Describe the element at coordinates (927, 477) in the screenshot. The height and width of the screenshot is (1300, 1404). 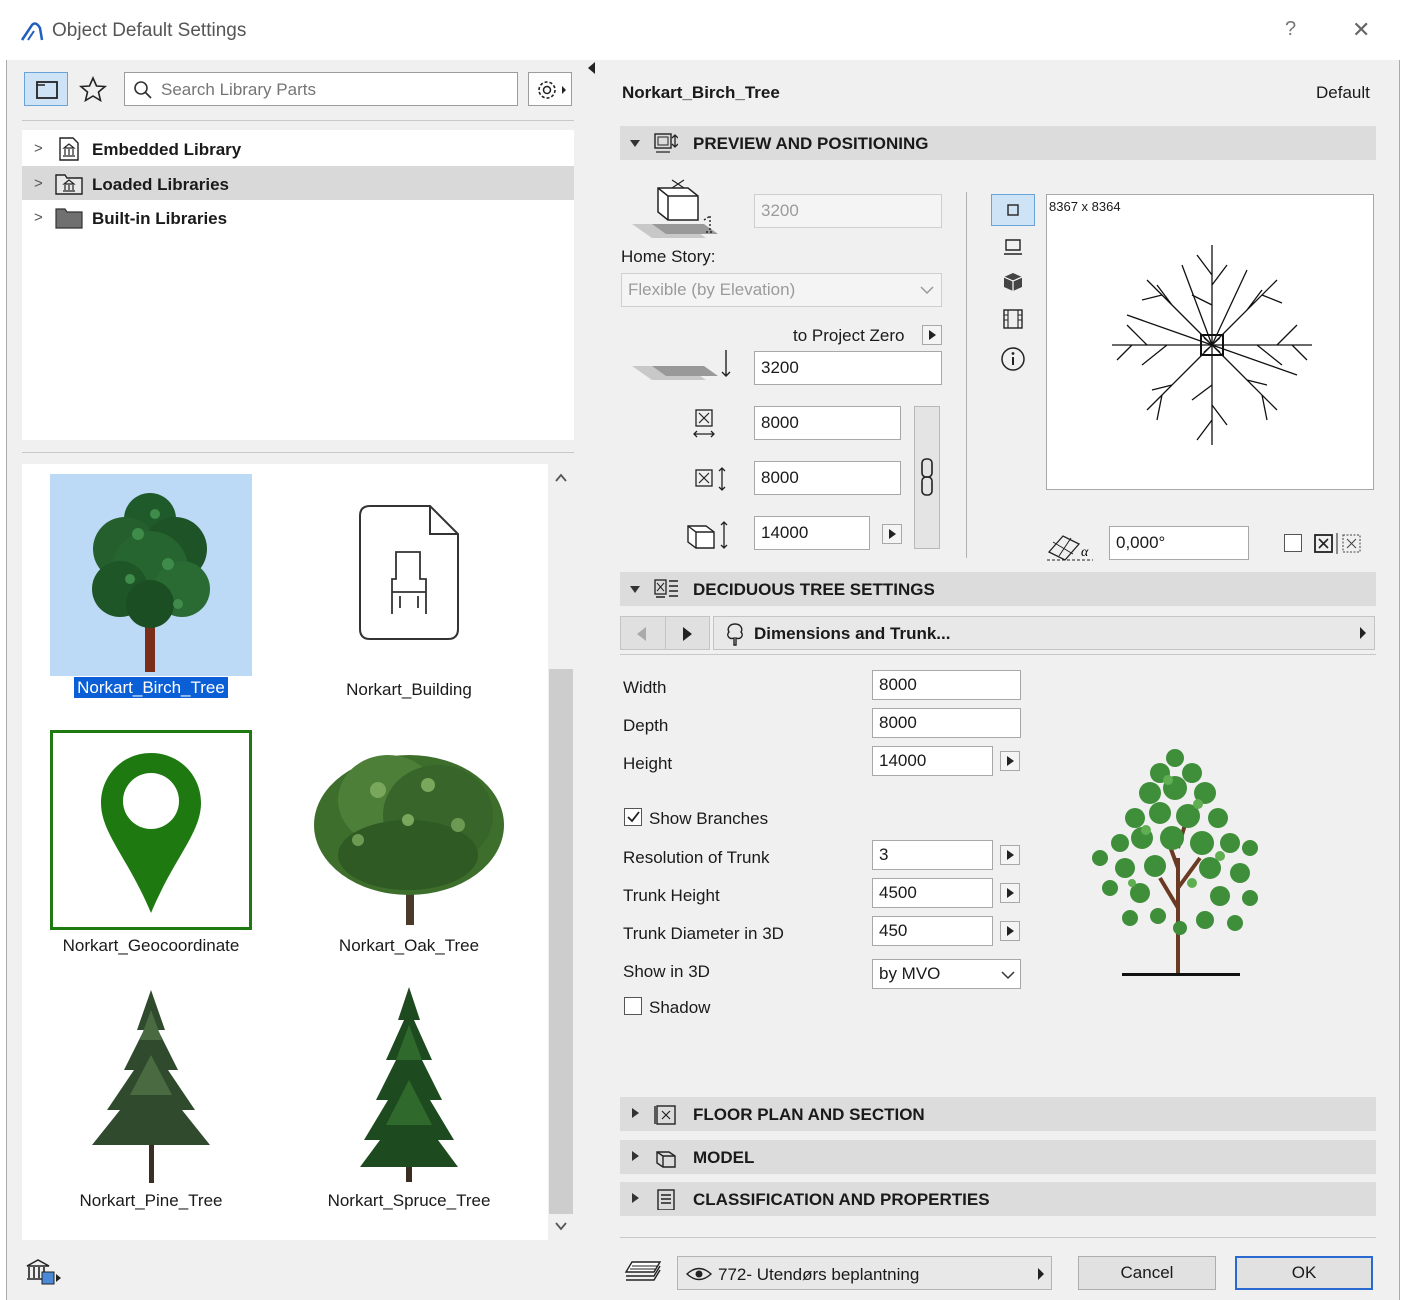
I see `link-proportions-button` at that location.